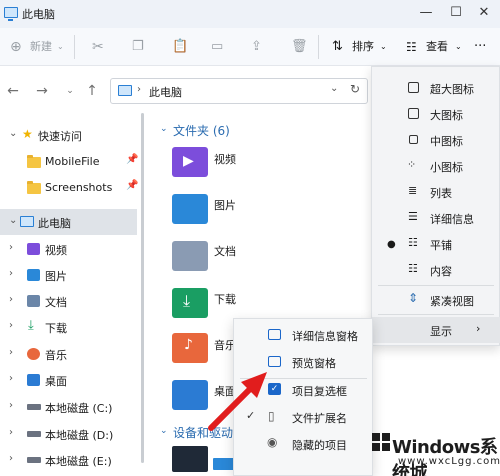  I want to click on sidebar-item-label: 视频, so click(56, 250).